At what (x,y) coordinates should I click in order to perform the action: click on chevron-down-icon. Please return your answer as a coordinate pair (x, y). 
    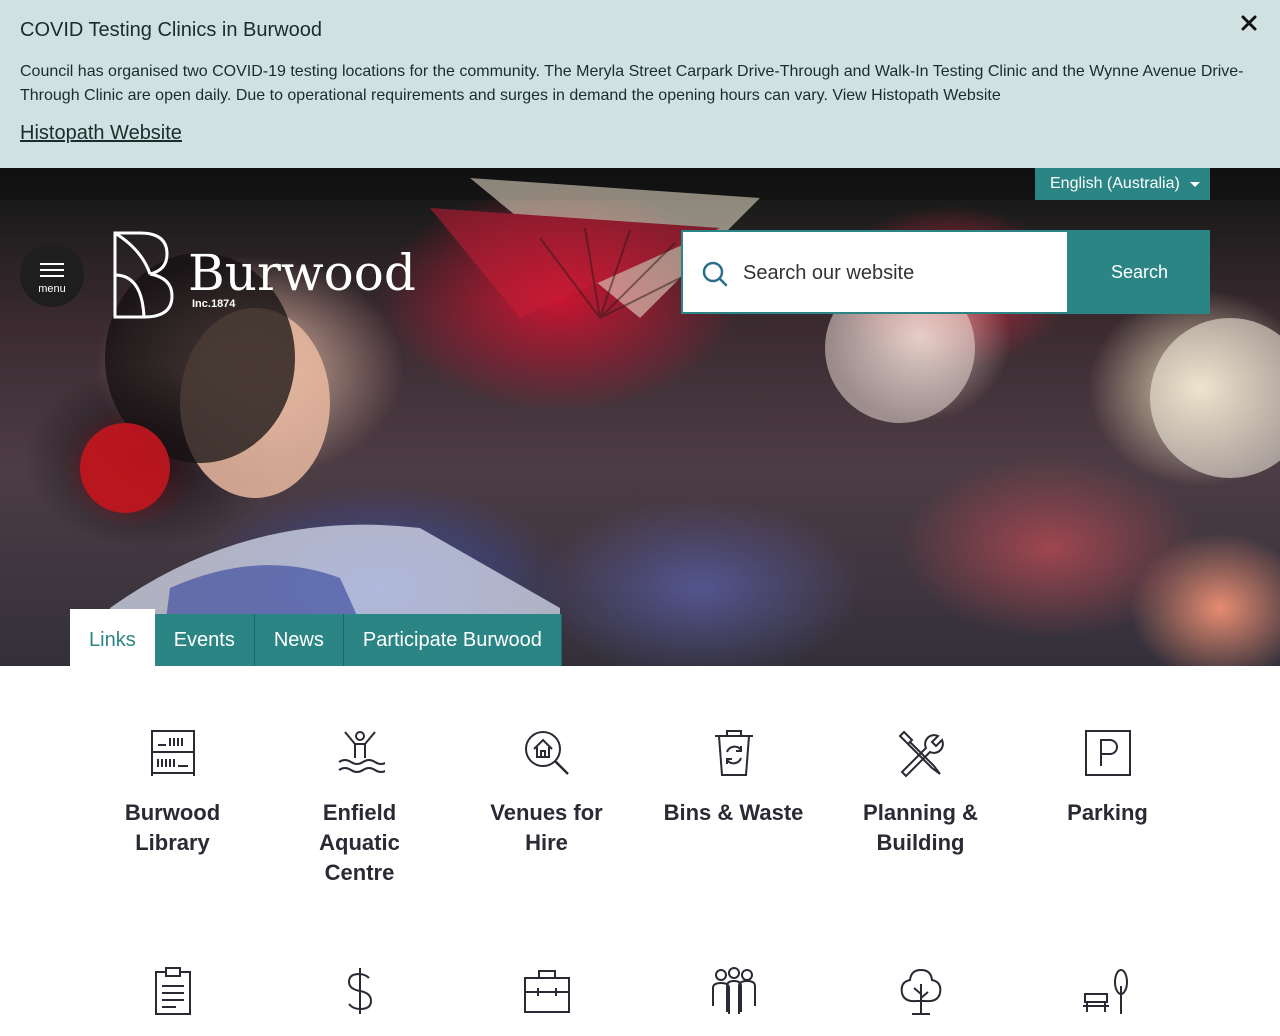
    Looking at the image, I should click on (1195, 184).